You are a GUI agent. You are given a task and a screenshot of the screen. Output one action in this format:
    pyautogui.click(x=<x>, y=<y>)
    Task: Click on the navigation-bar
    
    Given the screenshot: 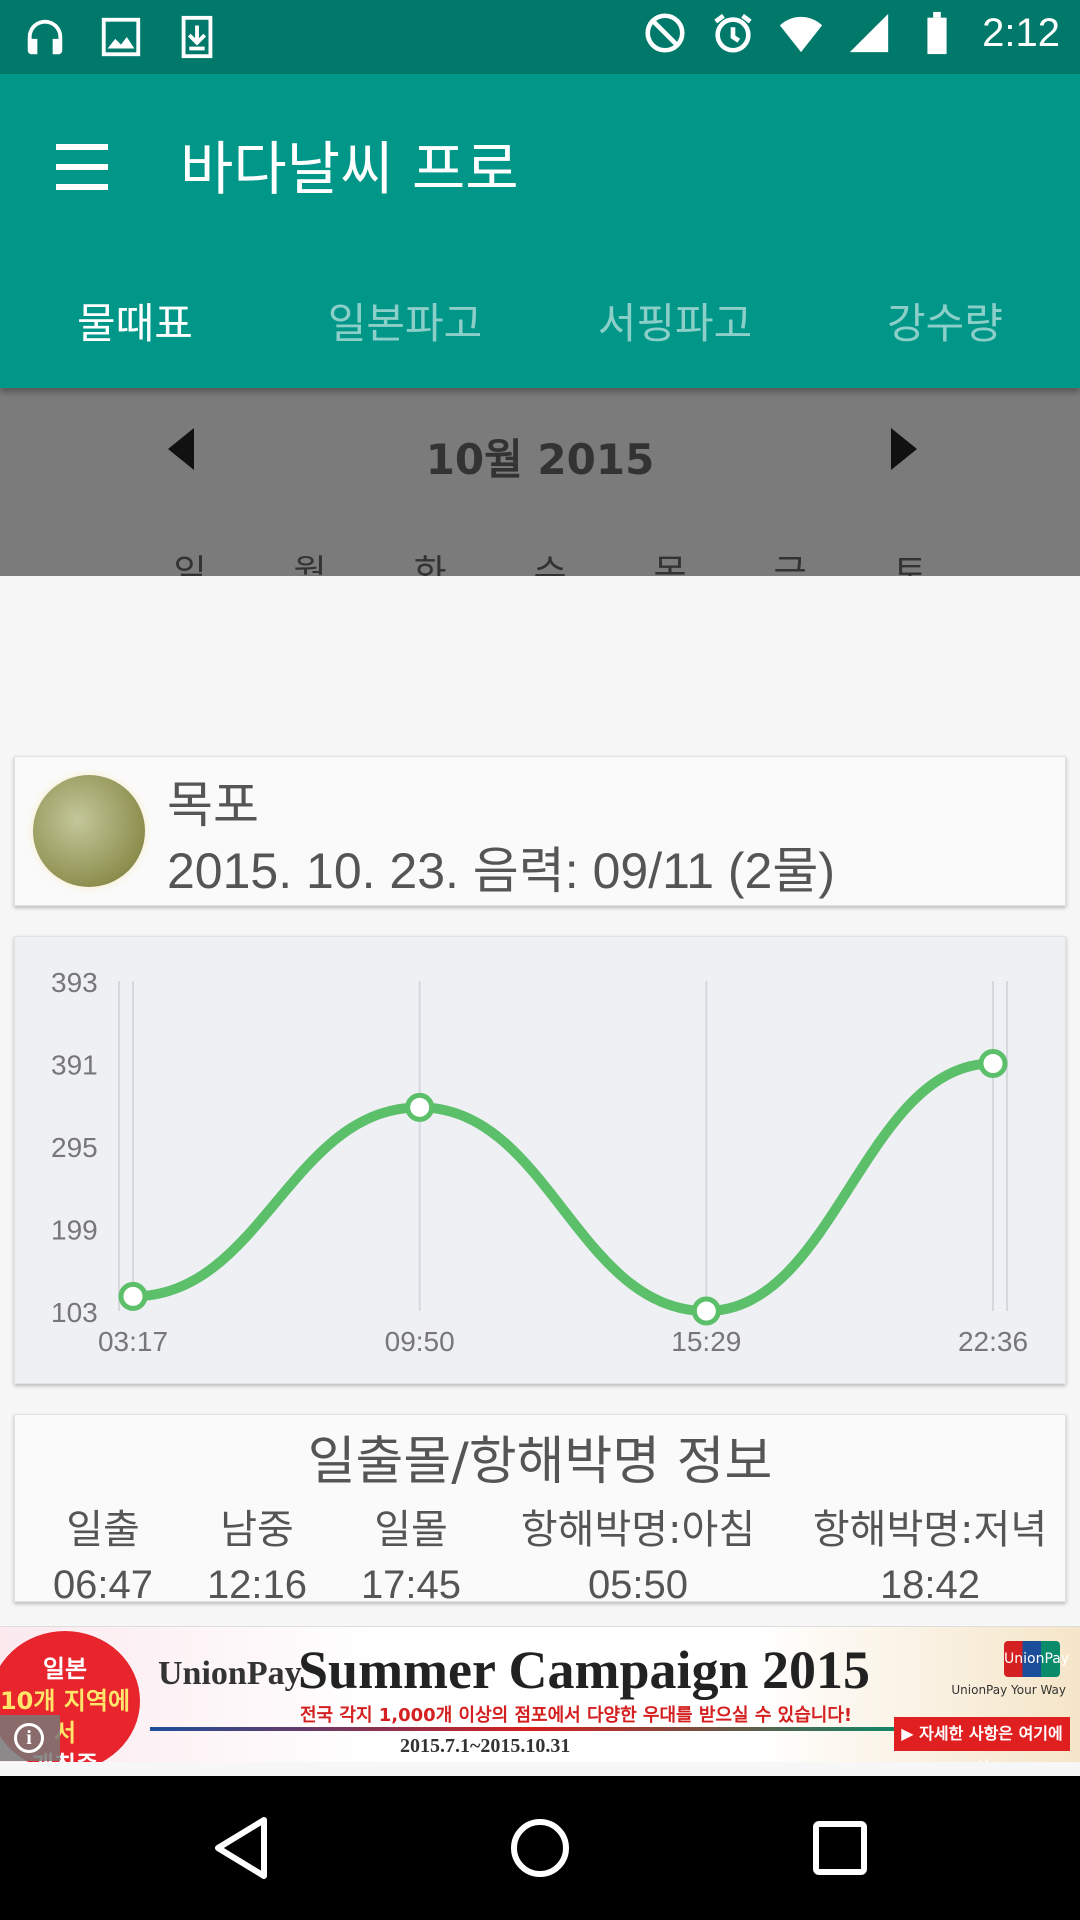 What is the action you would take?
    pyautogui.click(x=540, y=1848)
    